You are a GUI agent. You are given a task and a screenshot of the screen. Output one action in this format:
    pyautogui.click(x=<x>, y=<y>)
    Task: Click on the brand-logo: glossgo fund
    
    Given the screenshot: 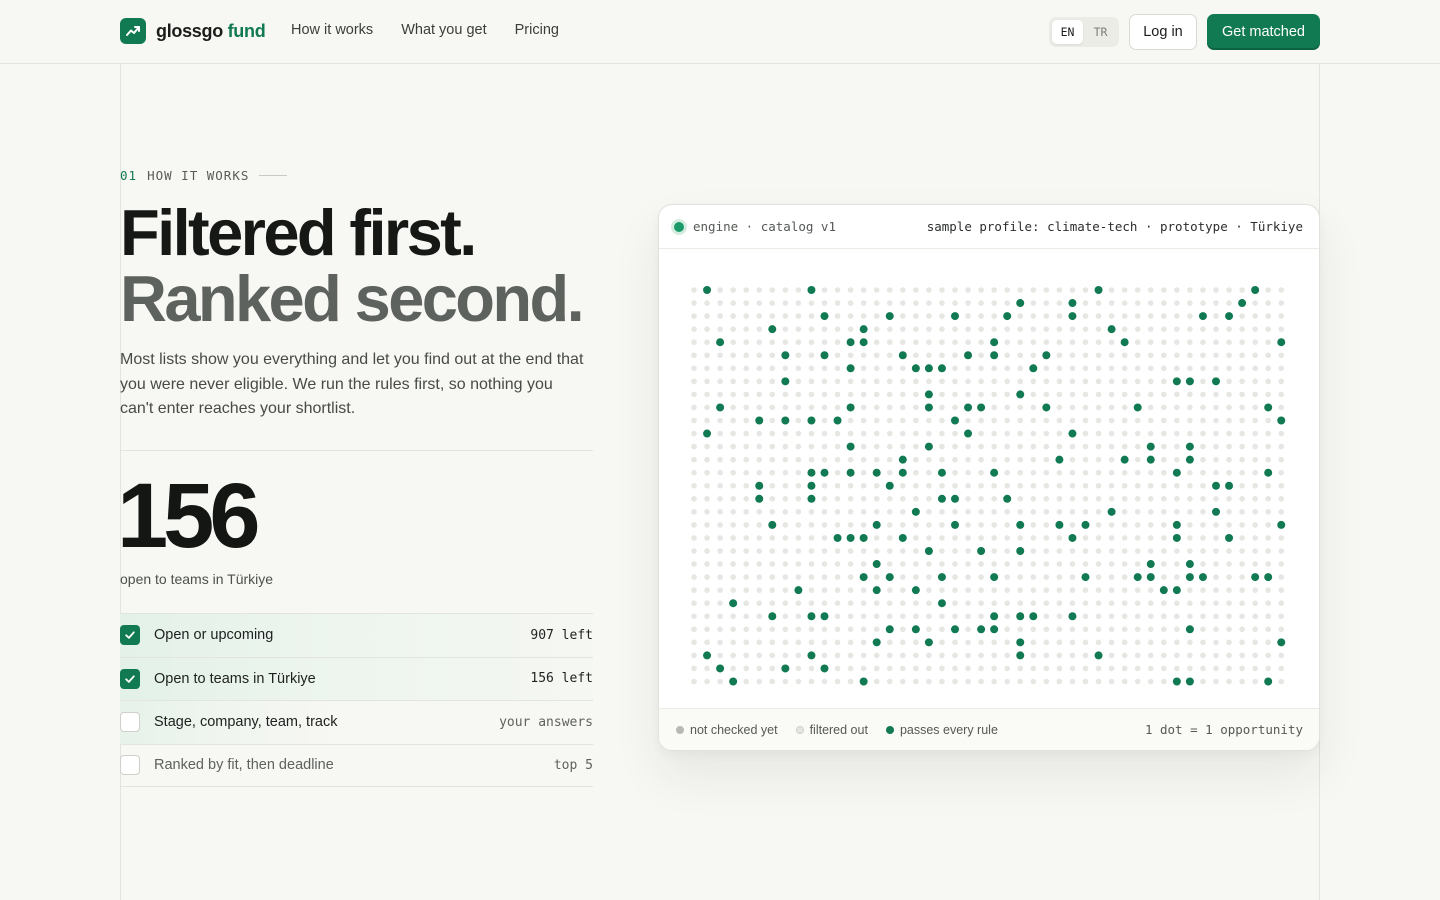 What is the action you would take?
    pyautogui.click(x=193, y=31)
    